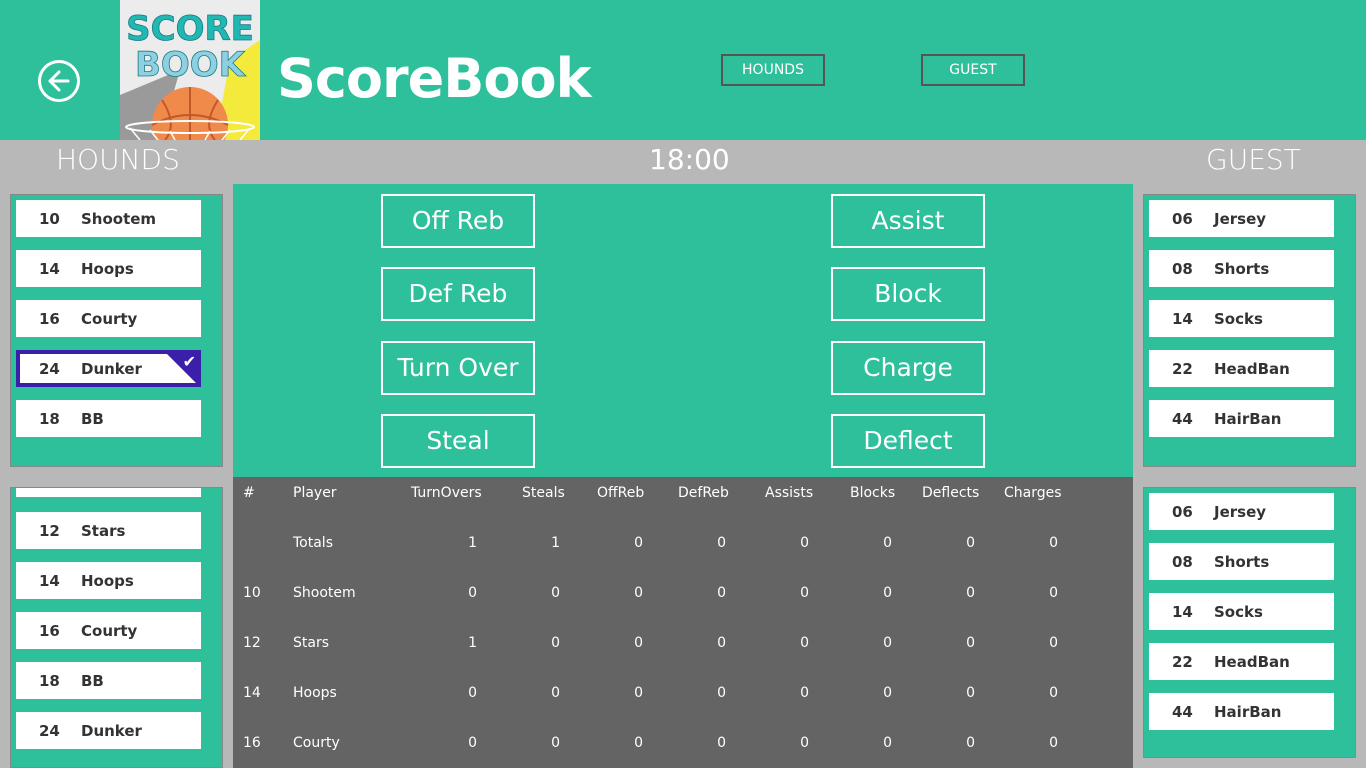 This screenshot has width=1366, height=768. Describe the element at coordinates (108, 492) in the screenshot. I see `player-card-partial` at that location.